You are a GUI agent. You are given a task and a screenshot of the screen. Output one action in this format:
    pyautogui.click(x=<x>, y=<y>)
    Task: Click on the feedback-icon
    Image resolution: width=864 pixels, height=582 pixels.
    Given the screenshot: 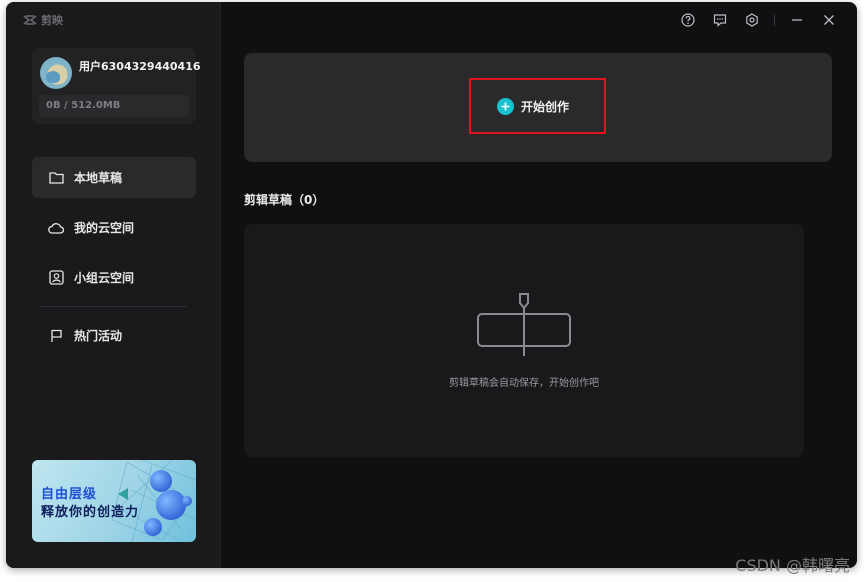 What is the action you would take?
    pyautogui.click(x=720, y=20)
    